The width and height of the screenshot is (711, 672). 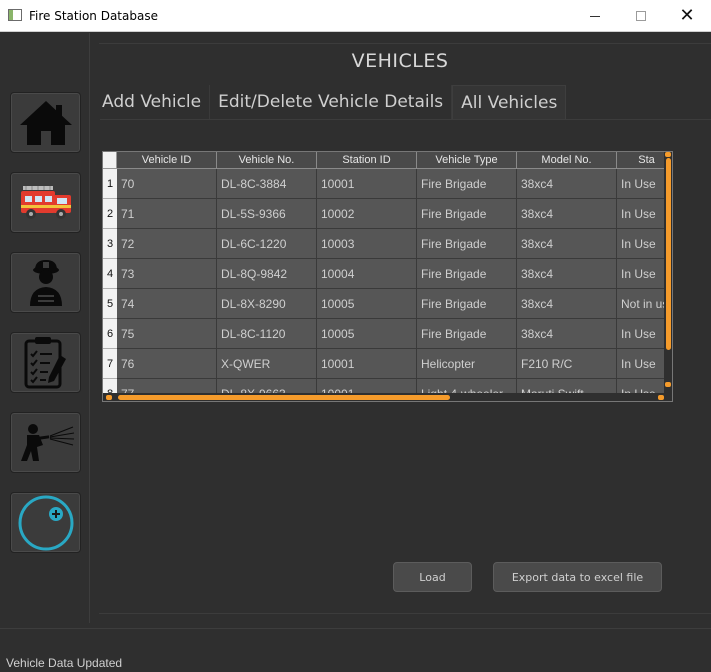 What do you see at coordinates (267, 364) in the screenshot?
I see `table-cell: X-QWER` at bounding box center [267, 364].